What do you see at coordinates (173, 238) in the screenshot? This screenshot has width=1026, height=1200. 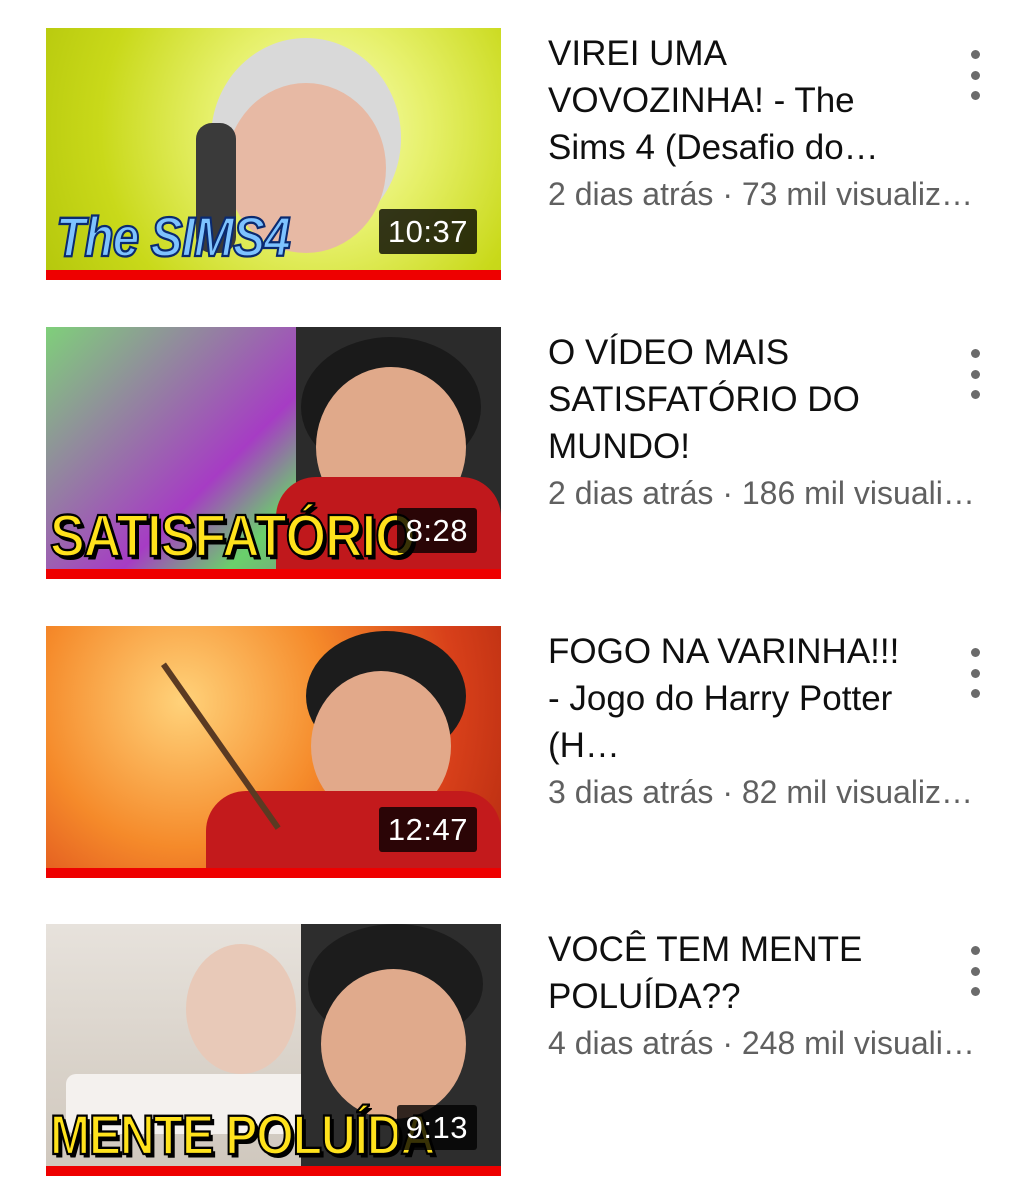 I see `thumbnail-caption: The SIMS4` at bounding box center [173, 238].